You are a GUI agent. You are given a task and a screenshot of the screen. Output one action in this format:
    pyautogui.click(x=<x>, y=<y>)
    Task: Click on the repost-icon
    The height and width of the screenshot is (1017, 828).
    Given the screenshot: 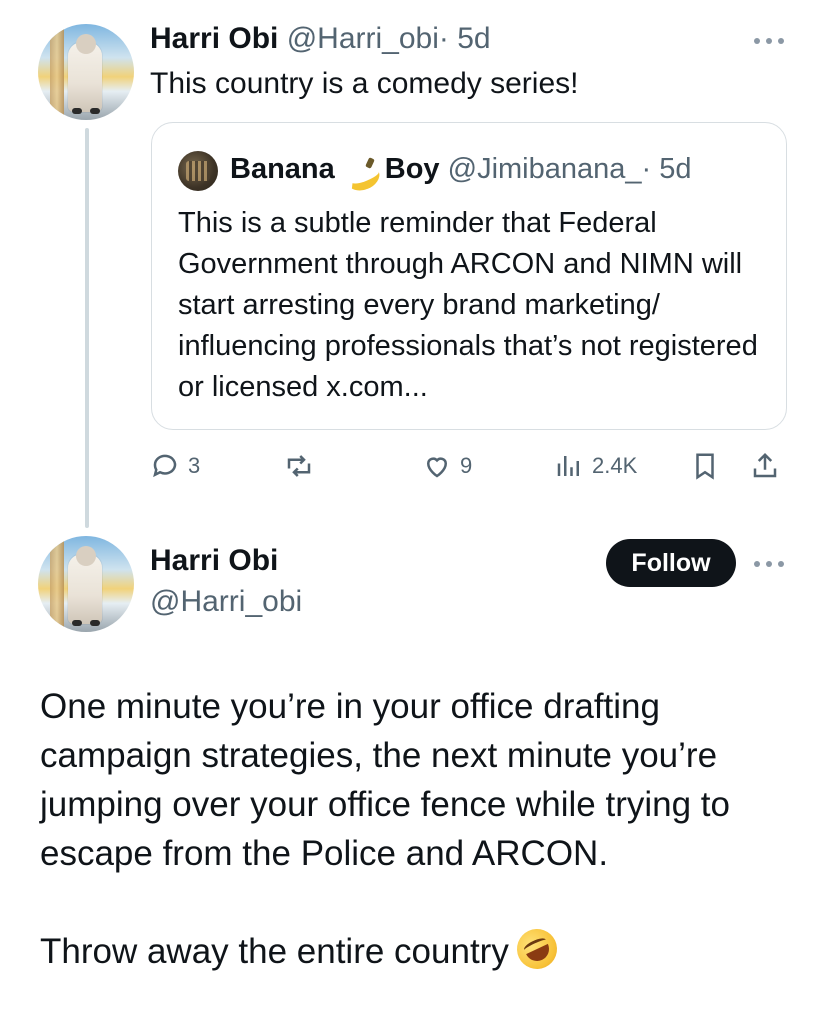 What is the action you would take?
    pyautogui.click(x=299, y=466)
    